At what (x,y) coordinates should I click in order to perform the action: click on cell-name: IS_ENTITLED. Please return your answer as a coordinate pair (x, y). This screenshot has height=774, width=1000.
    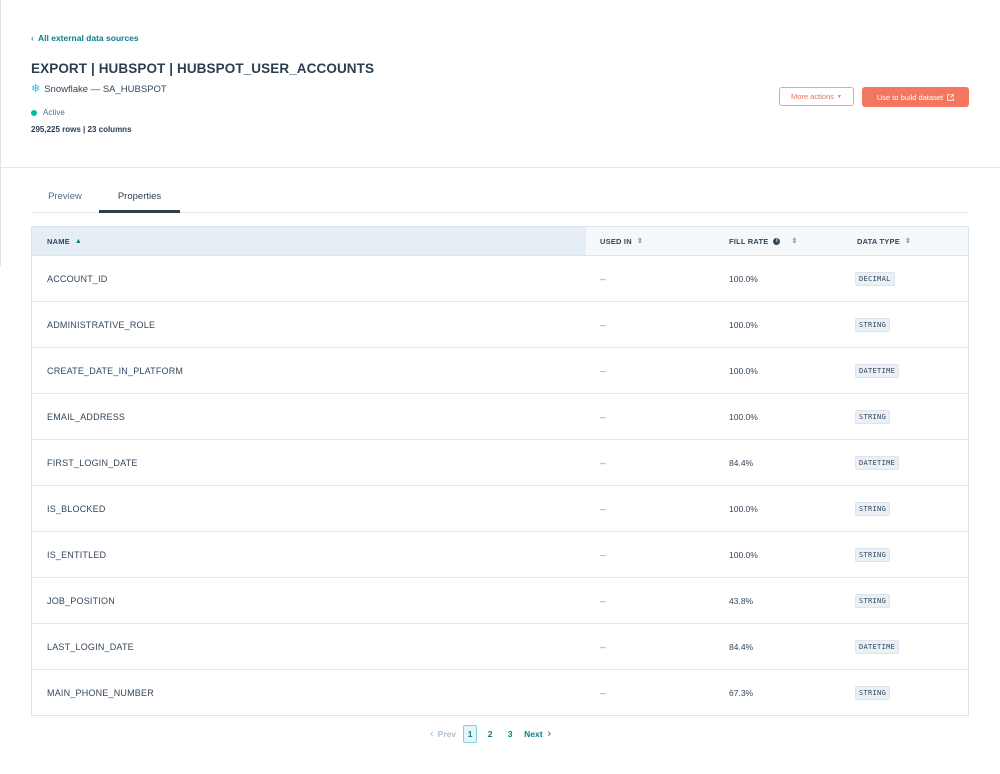
    Looking at the image, I should click on (77, 554).